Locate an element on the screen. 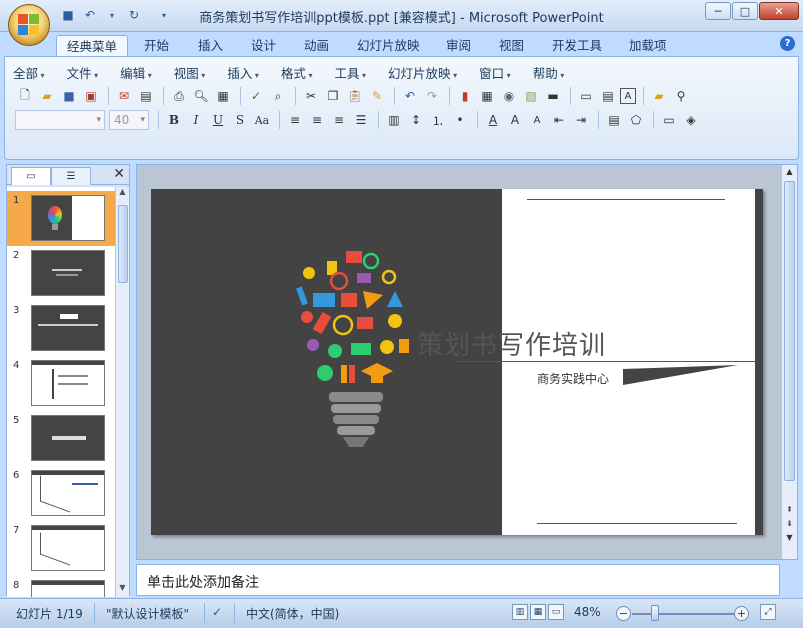 This screenshot has width=803, height=628. thumb-row: 2 is located at coordinates (61, 273).